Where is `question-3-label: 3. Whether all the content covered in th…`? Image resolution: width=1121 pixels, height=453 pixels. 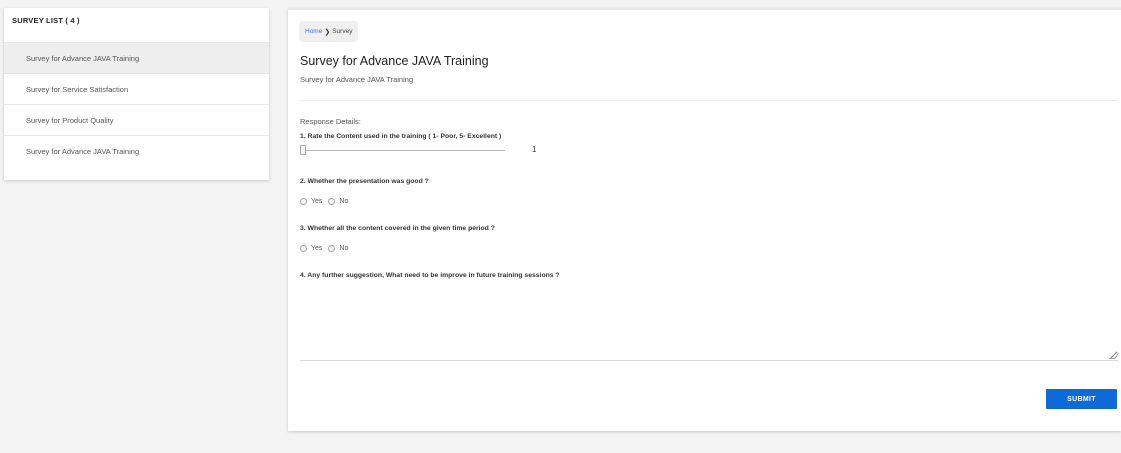 question-3-label: 3. Whether all the content covered in th… is located at coordinates (397, 228).